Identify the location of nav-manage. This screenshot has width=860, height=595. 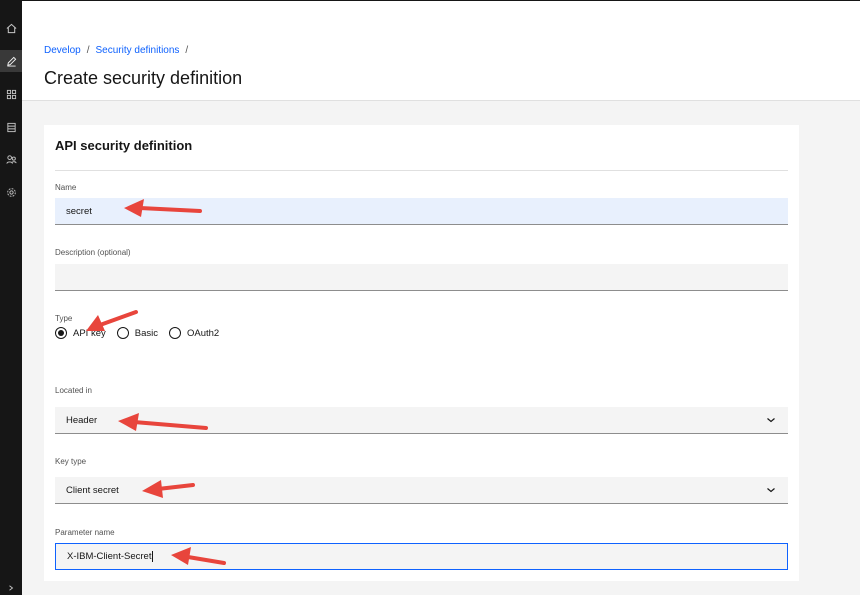
(11, 94).